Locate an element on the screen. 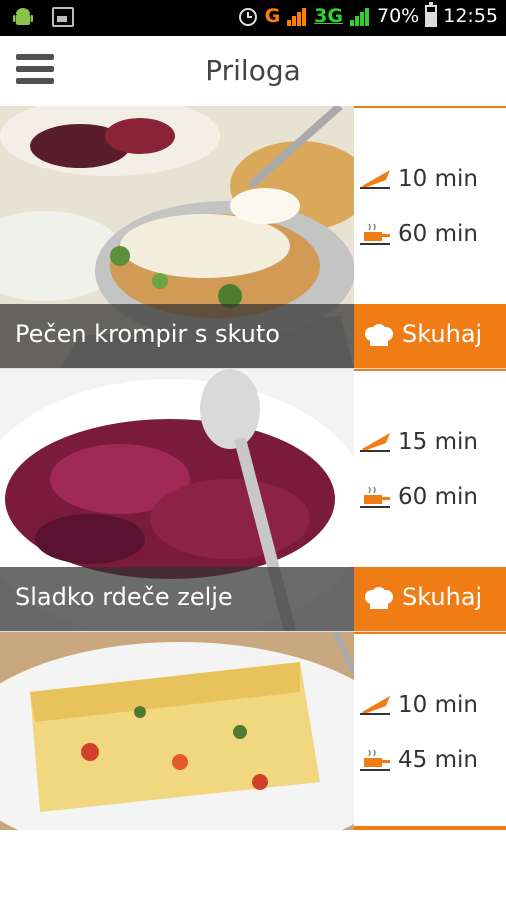 This screenshot has height=900, width=506. recipe-name-bar: Pečen krompir s skuto is located at coordinates (177, 336).